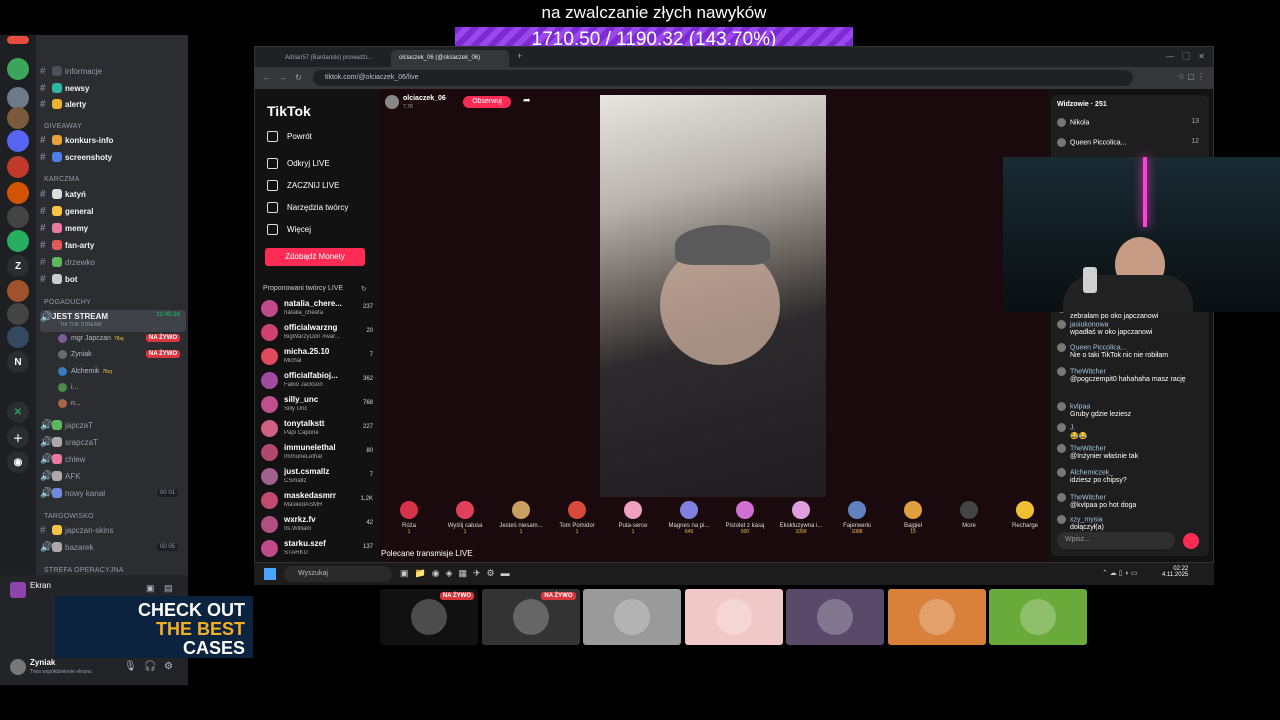  Describe the element at coordinates (150, 666) in the screenshot. I see `headphones-icon: 🎧` at that location.